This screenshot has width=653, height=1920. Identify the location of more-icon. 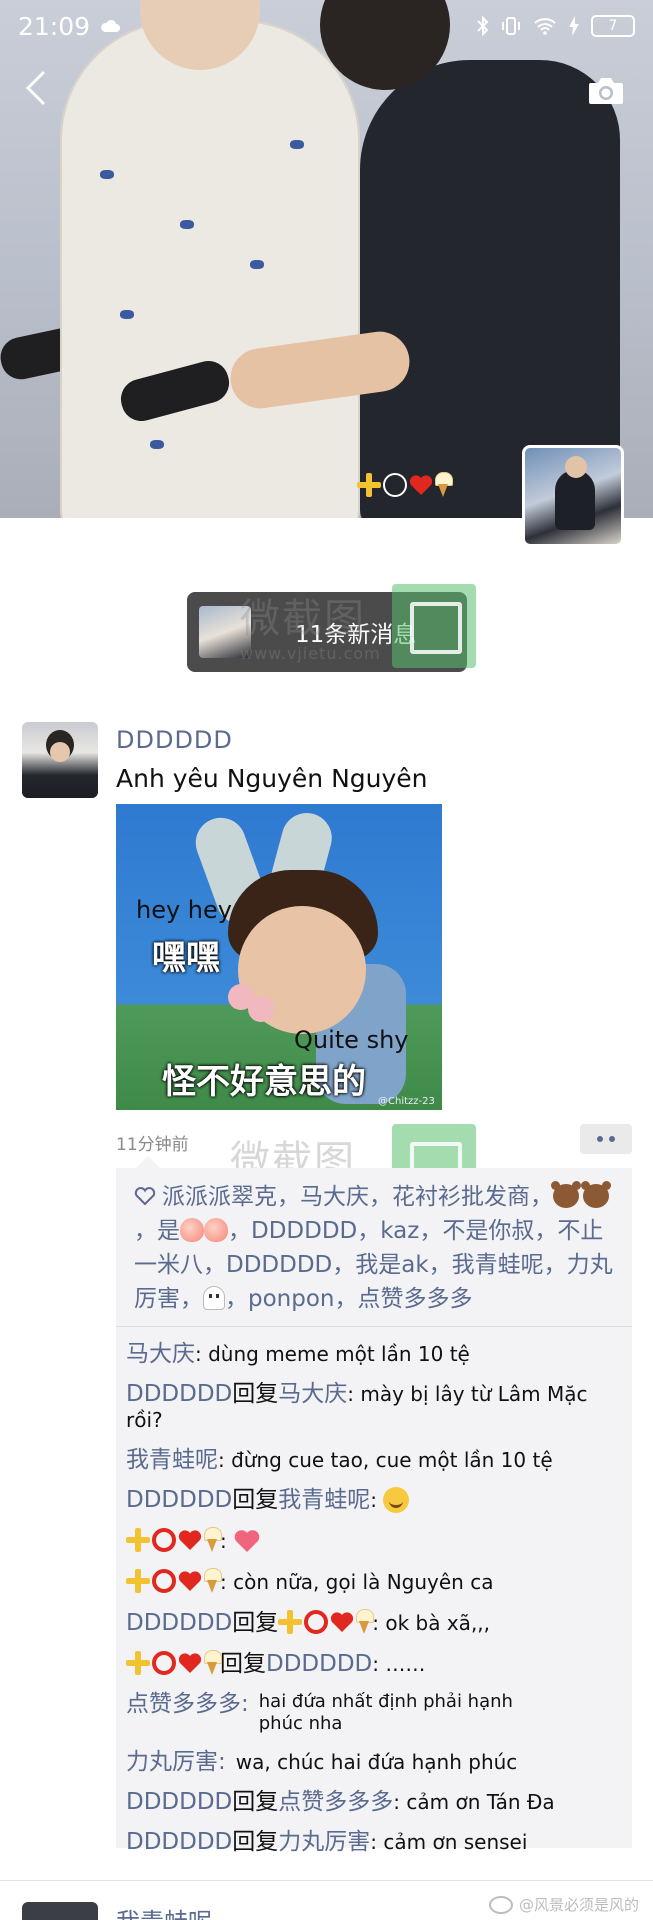
(600, 1139).